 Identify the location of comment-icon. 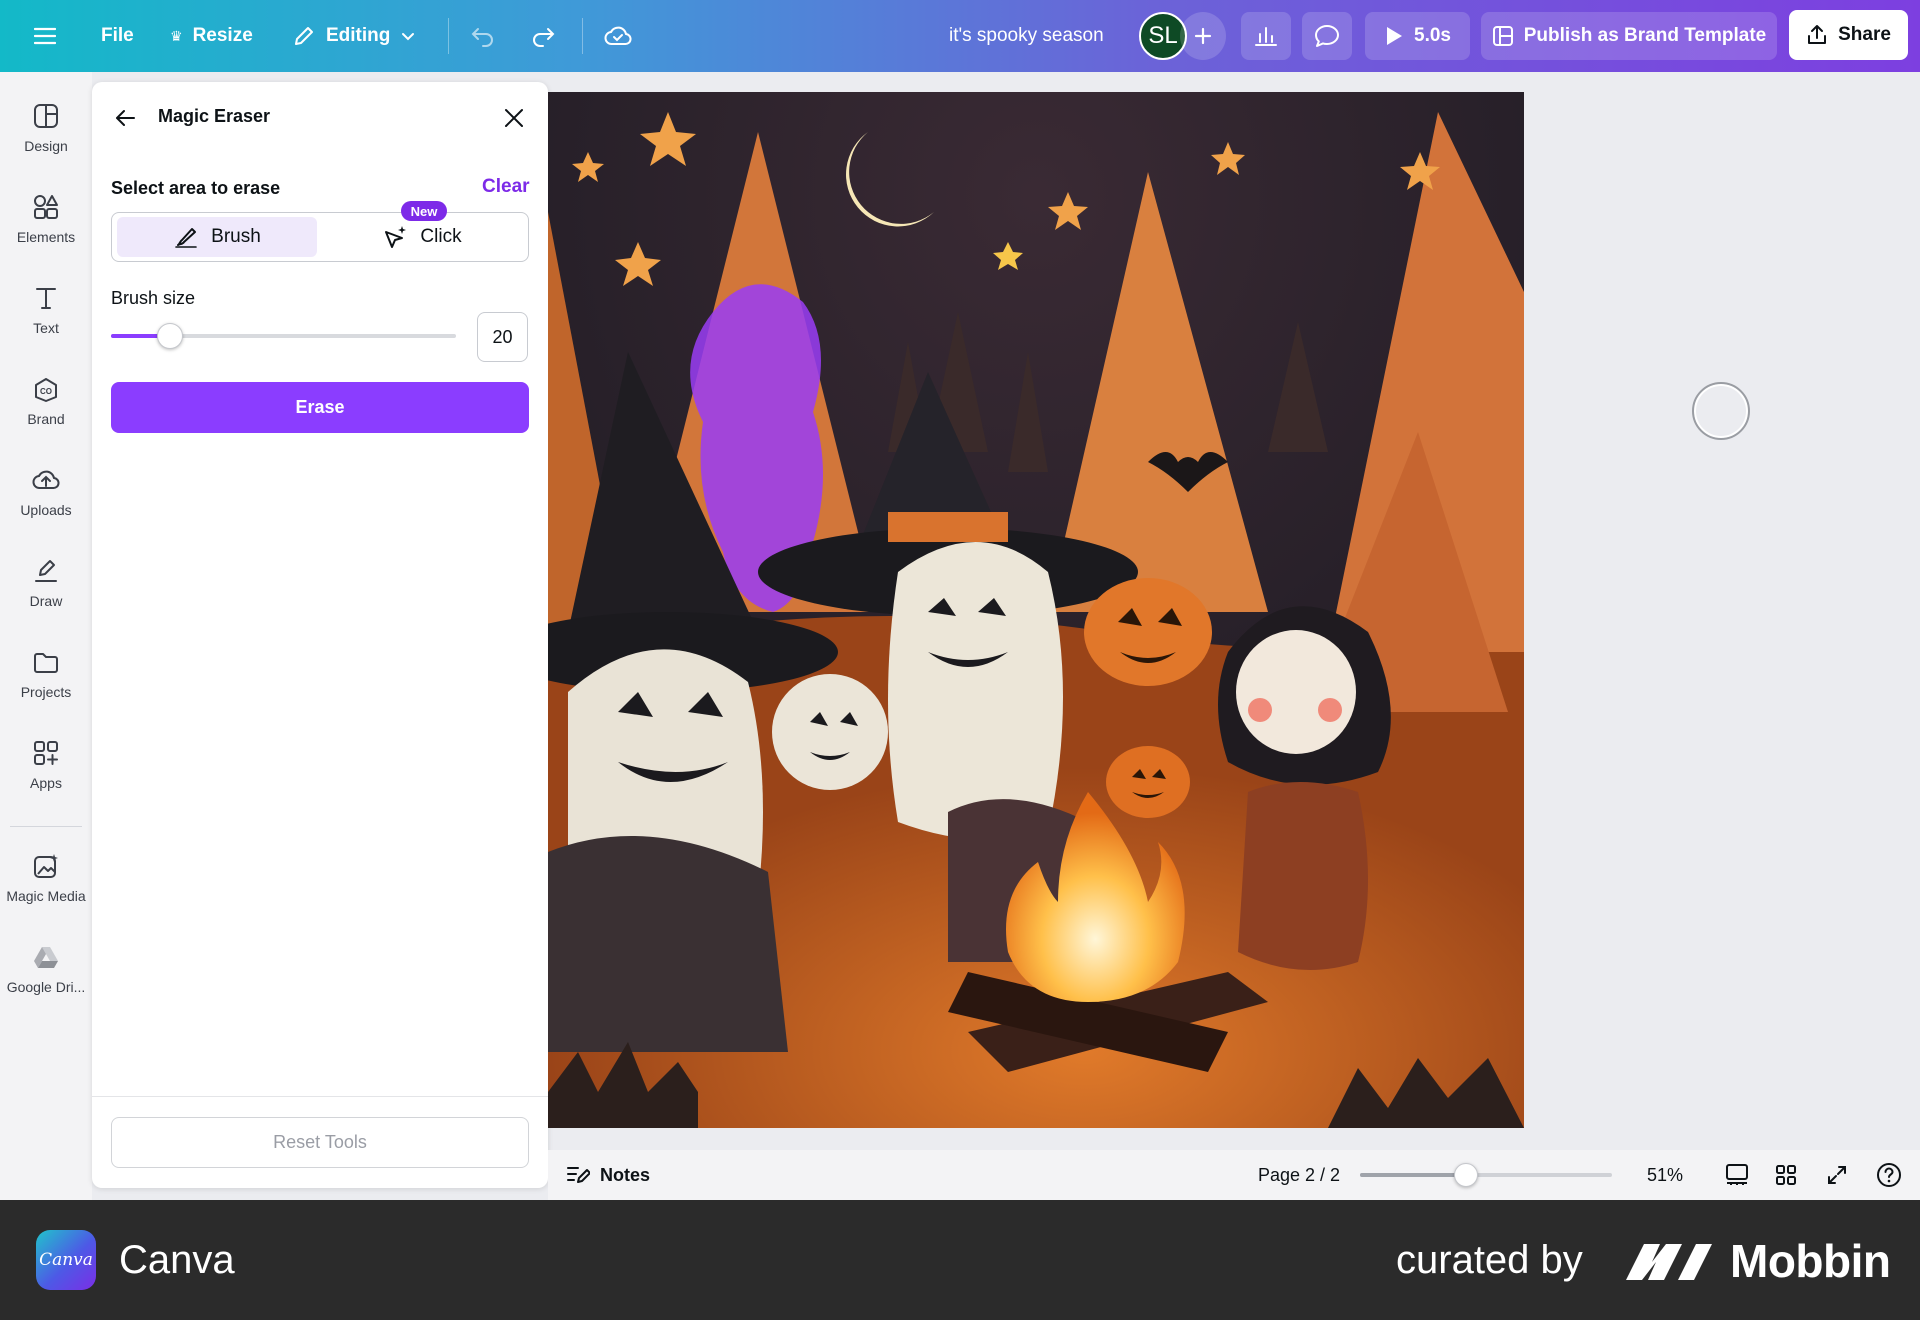
(1327, 36).